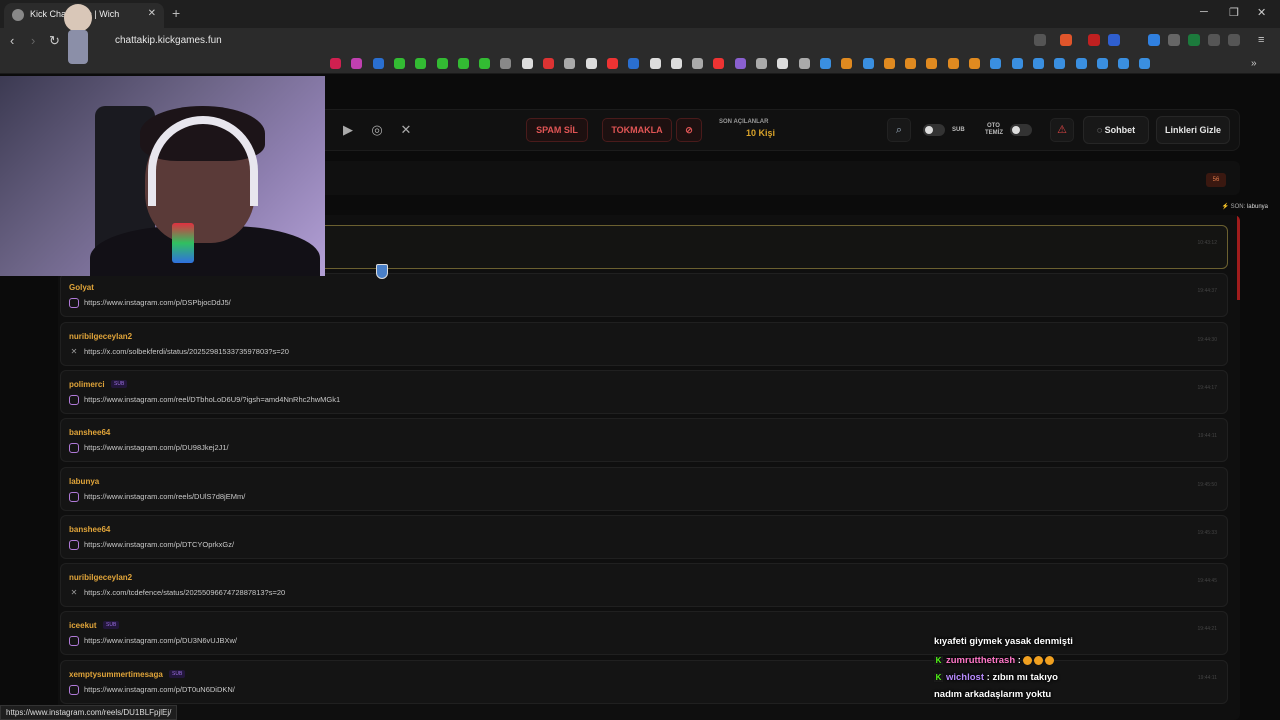 This screenshot has height=720, width=1280. I want to click on message-username: polimerci, so click(87, 384).